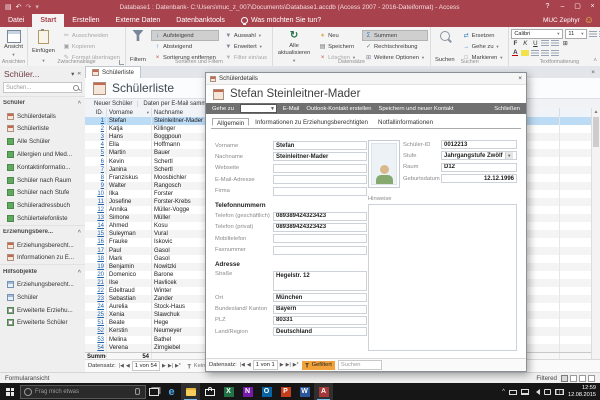  What do you see at coordinates (479, 167) in the screenshot?
I see `text-input: D12▼` at bounding box center [479, 167].